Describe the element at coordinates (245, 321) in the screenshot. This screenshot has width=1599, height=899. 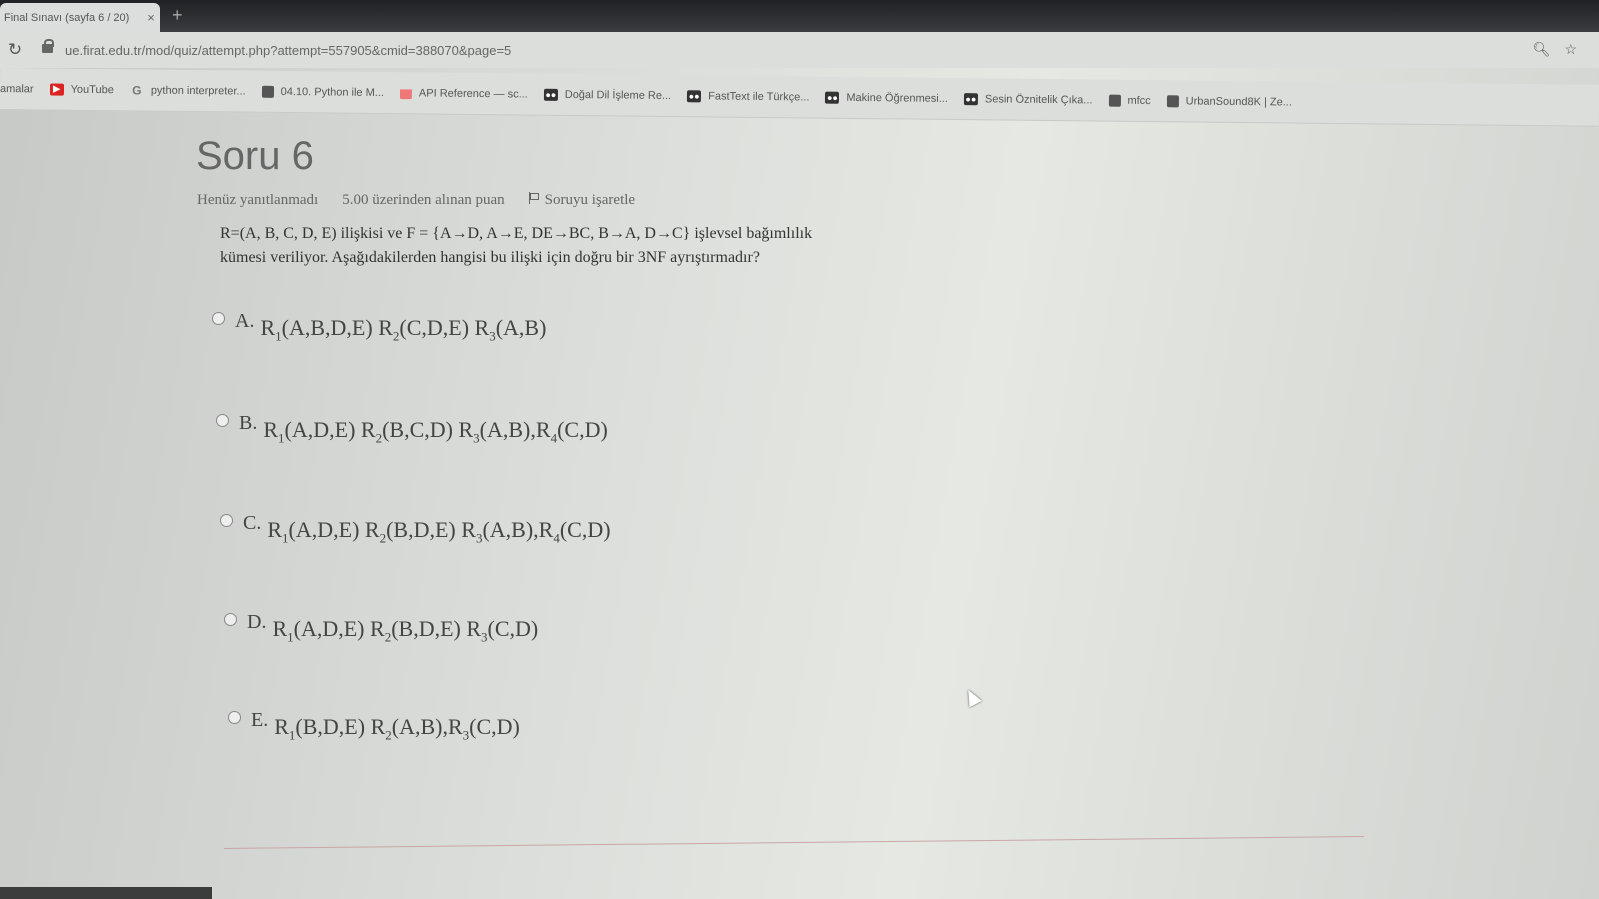
I see `option-letter: A.` at that location.